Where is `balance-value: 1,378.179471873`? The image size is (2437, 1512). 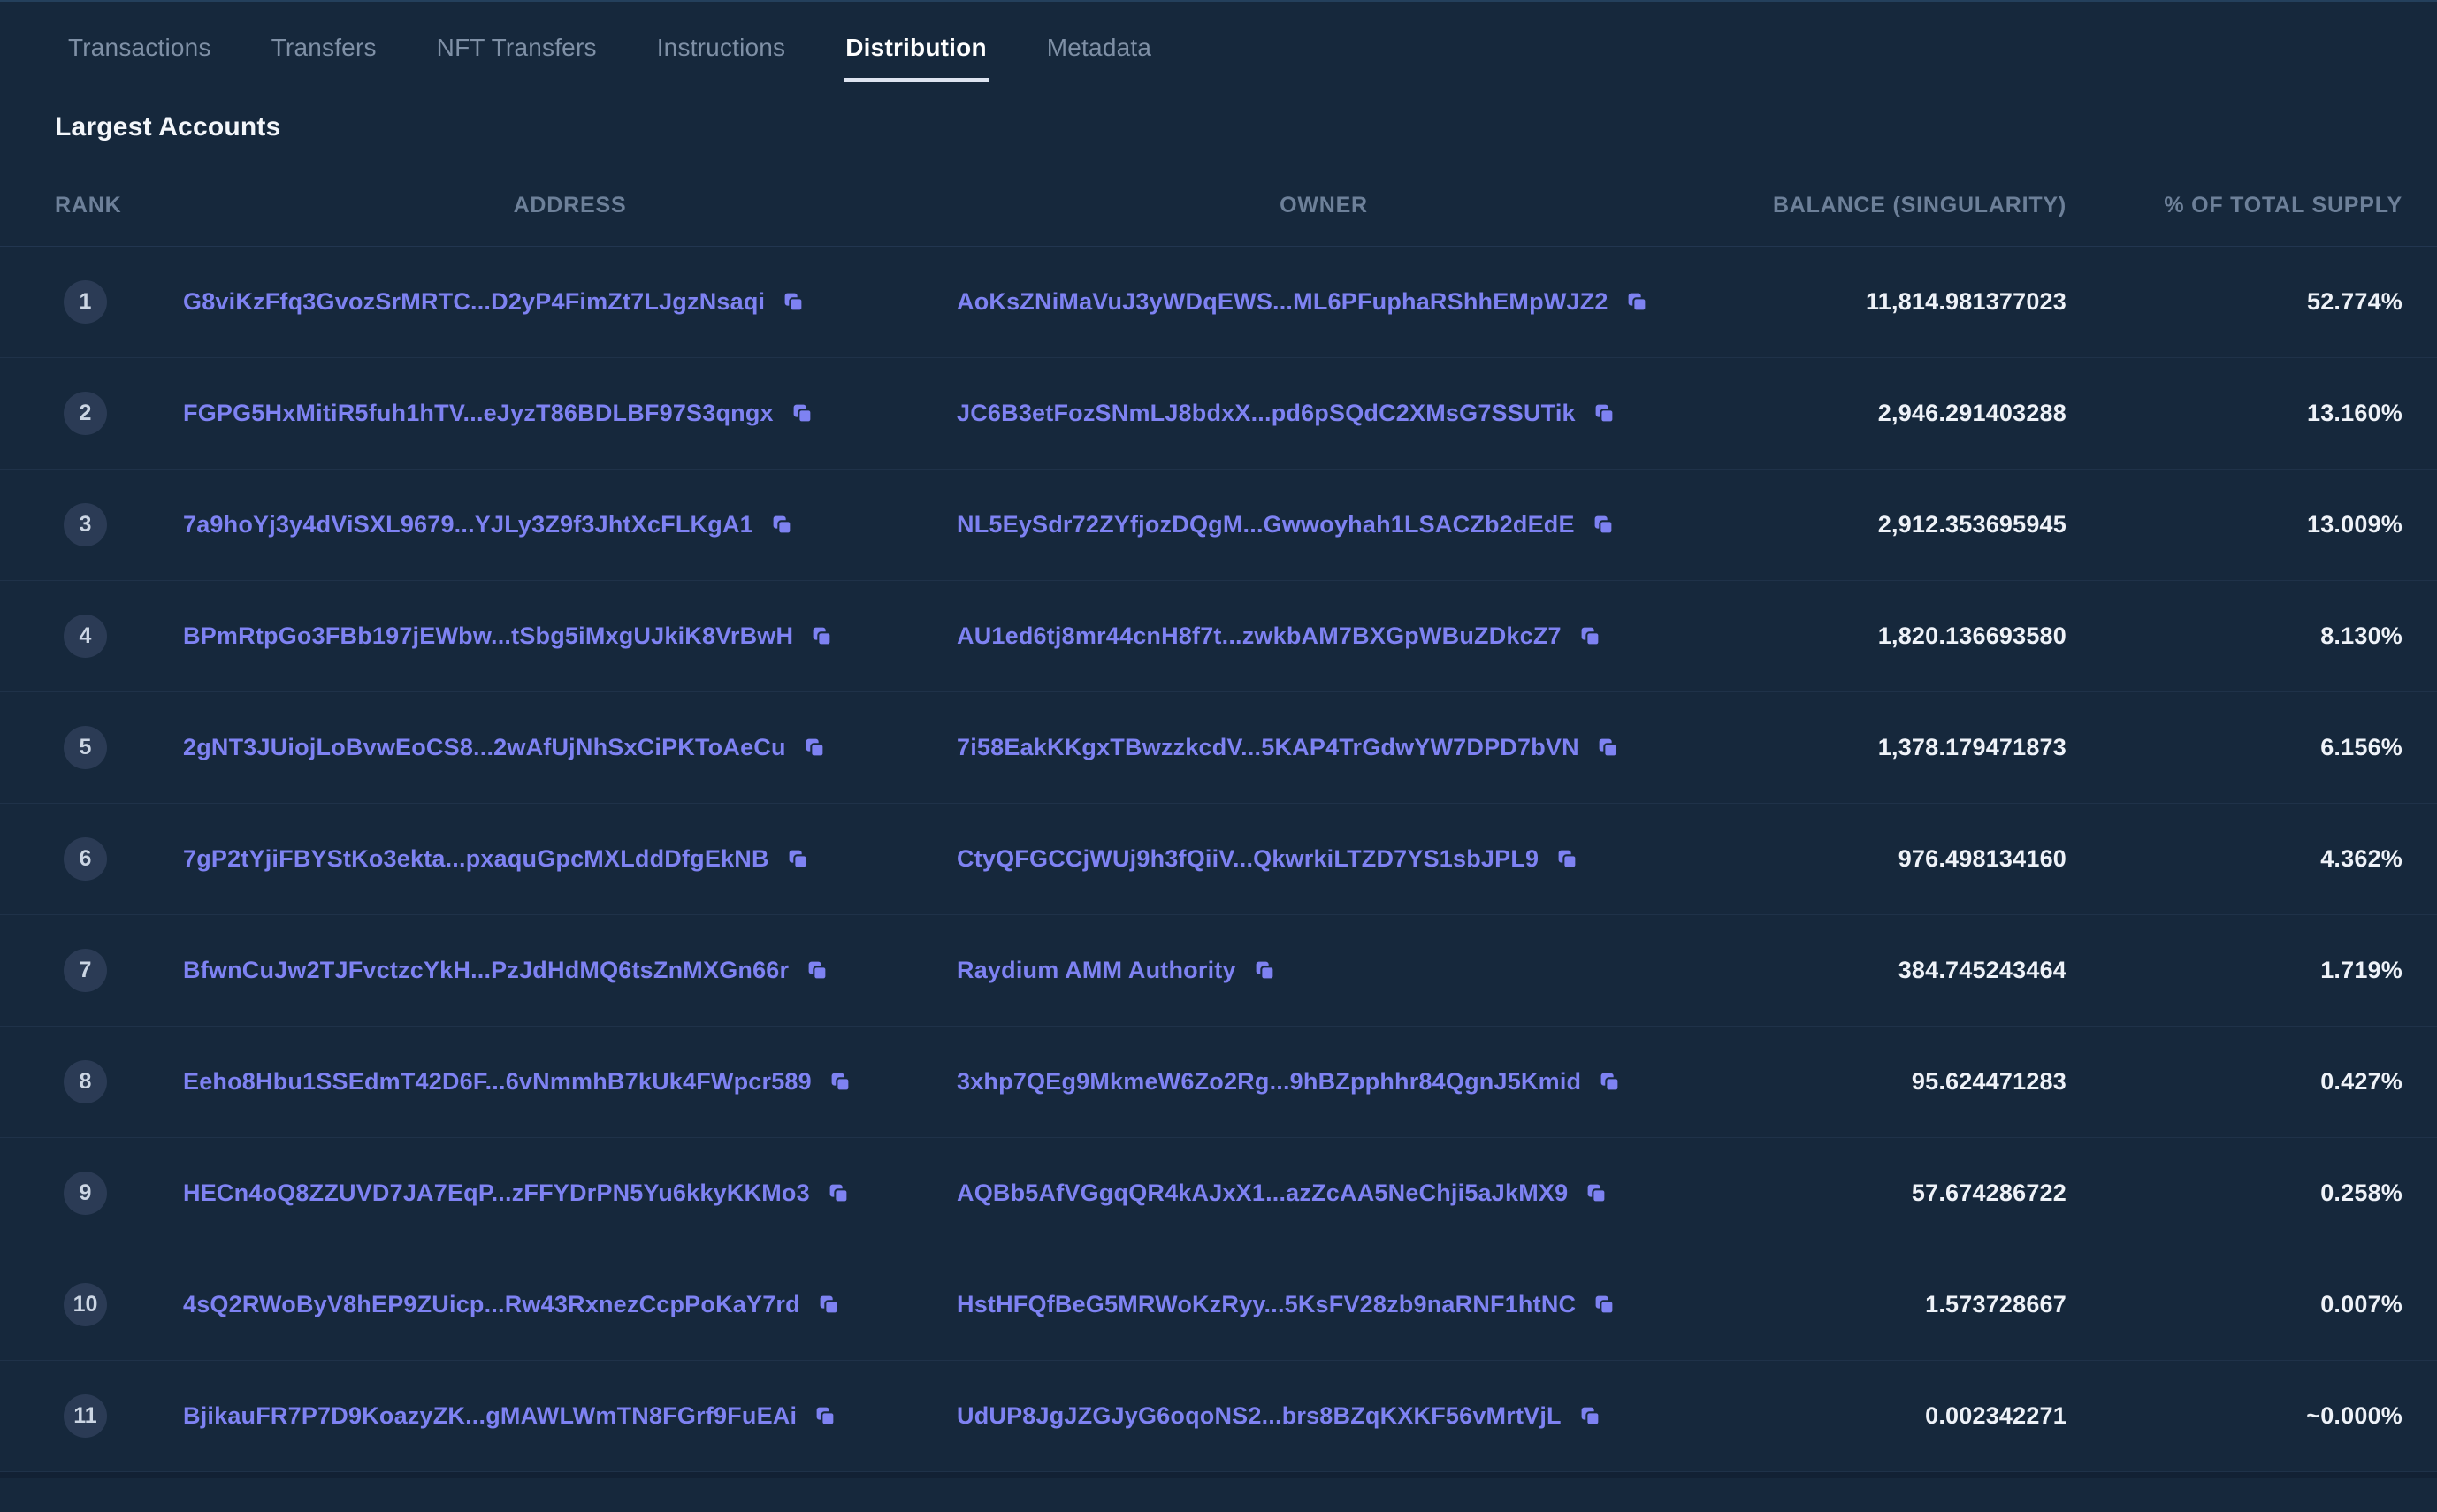 balance-value: 1,378.179471873 is located at coordinates (1971, 747).